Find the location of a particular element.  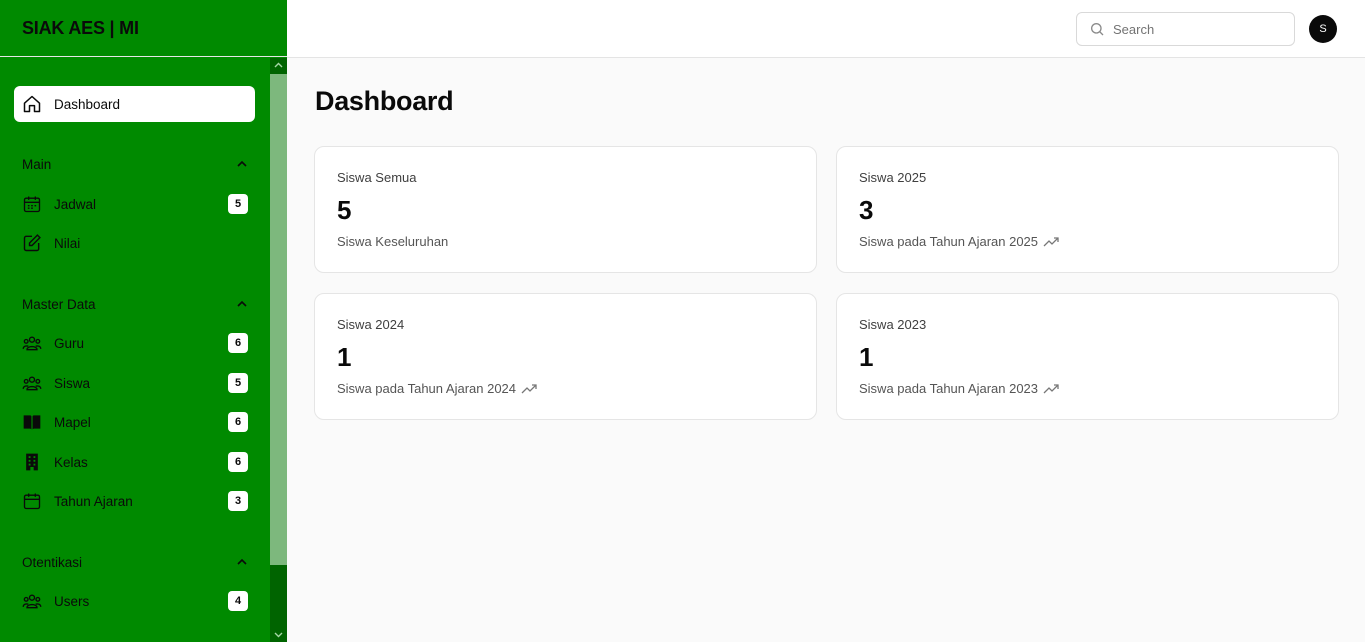

card-subtitle-text: Siswa Keseluruhan is located at coordinates (393, 241).